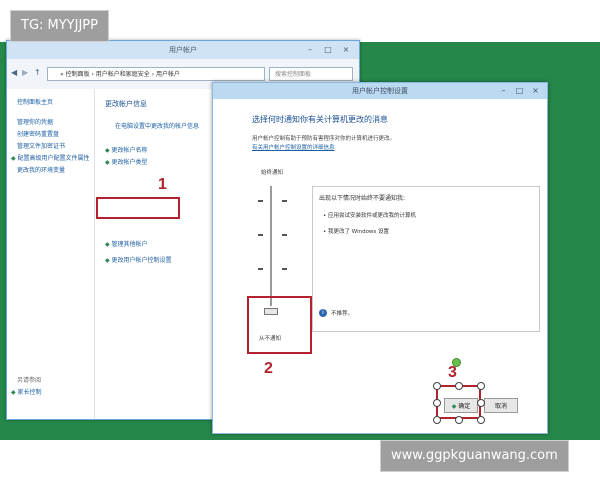  Describe the element at coordinates (324, 139) in the screenshot. I see `dialog-description: 用户帐户控制有助于预防有害程序对你的计算机进行更改。` at that location.